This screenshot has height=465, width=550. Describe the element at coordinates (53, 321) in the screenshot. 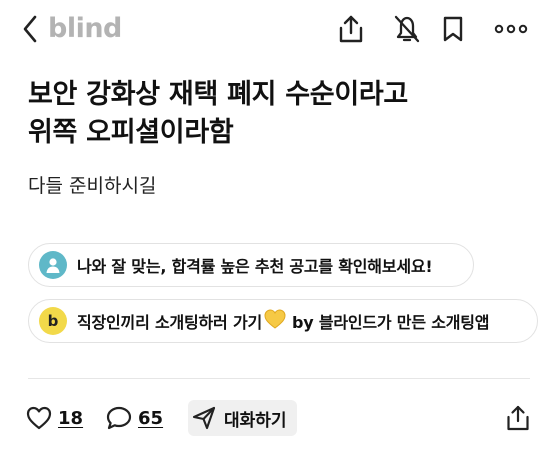

I see `b-badge-icon: b` at that location.